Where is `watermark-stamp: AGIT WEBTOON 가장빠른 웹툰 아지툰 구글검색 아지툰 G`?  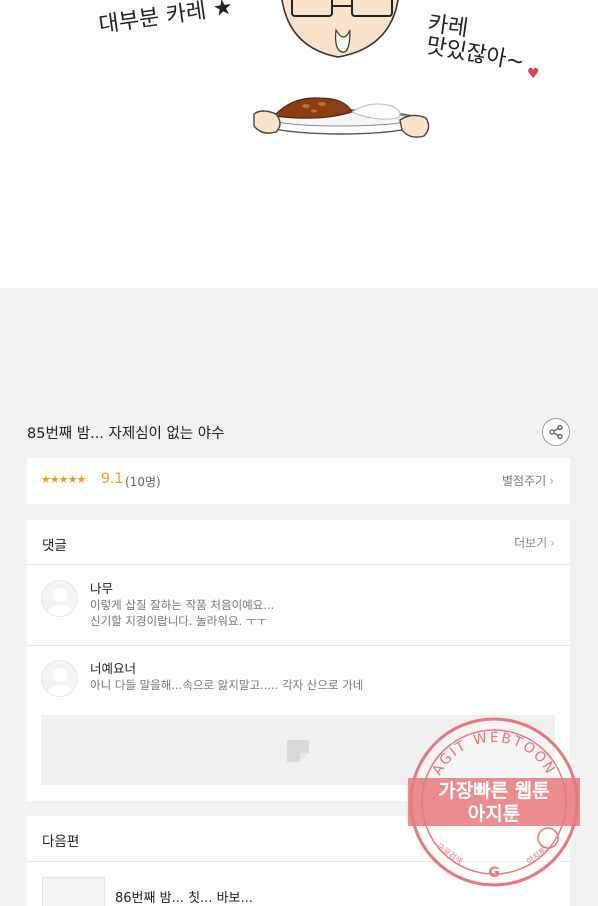
watermark-stamp: AGIT WEBTOON 가장빠른 웹툰 아지툰 구글검색 아지툰 G is located at coordinates (494, 802).